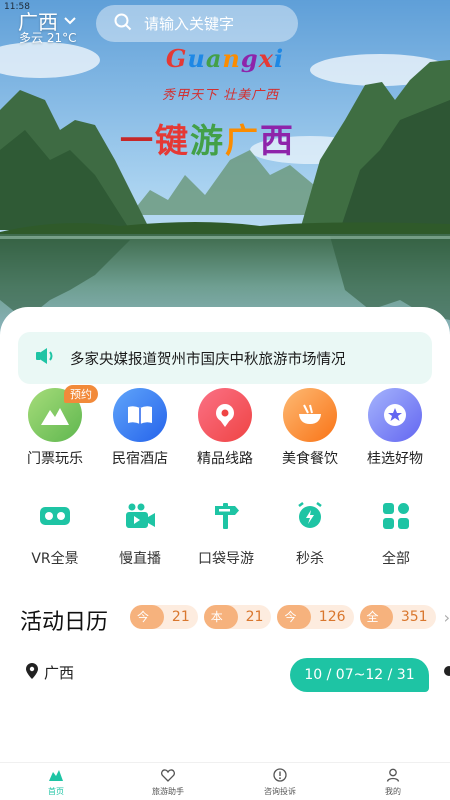 The width and height of the screenshot is (450, 800). What do you see at coordinates (55, 516) in the screenshot?
I see `vr-goggles-icon` at bounding box center [55, 516].